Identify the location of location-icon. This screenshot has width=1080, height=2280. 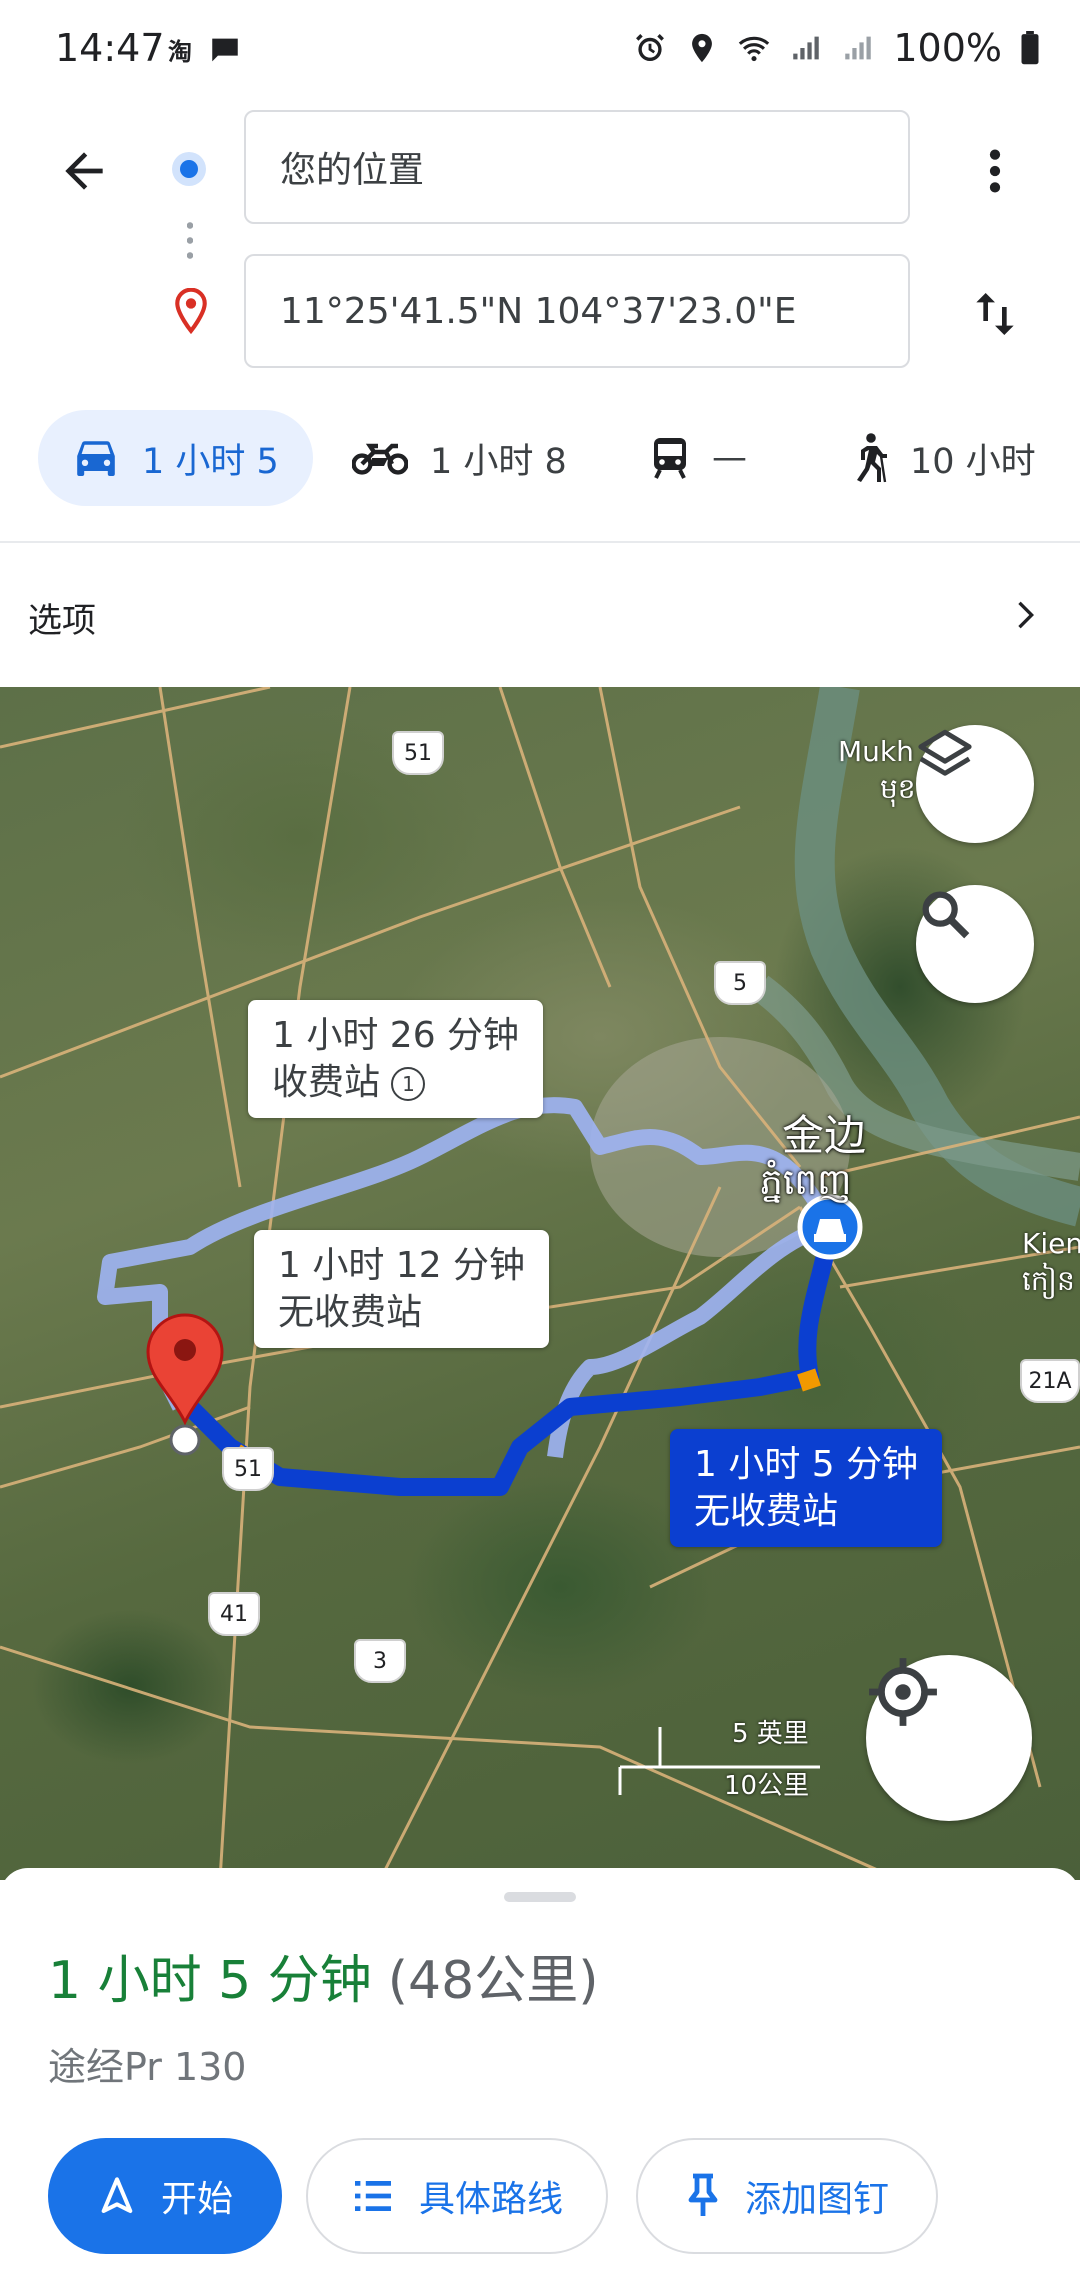
(702, 48).